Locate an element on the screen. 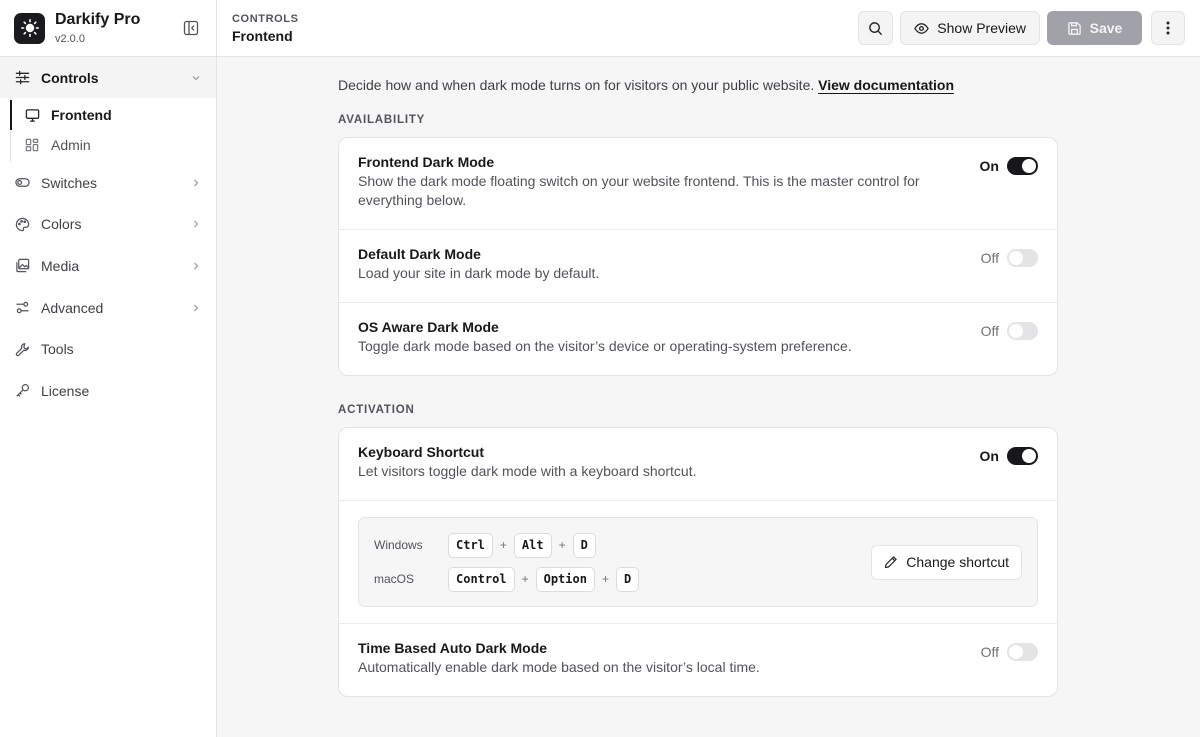 Image resolution: width=1200 pixels, height=737 pixels. show-preview-label: Show Preview is located at coordinates (981, 28).